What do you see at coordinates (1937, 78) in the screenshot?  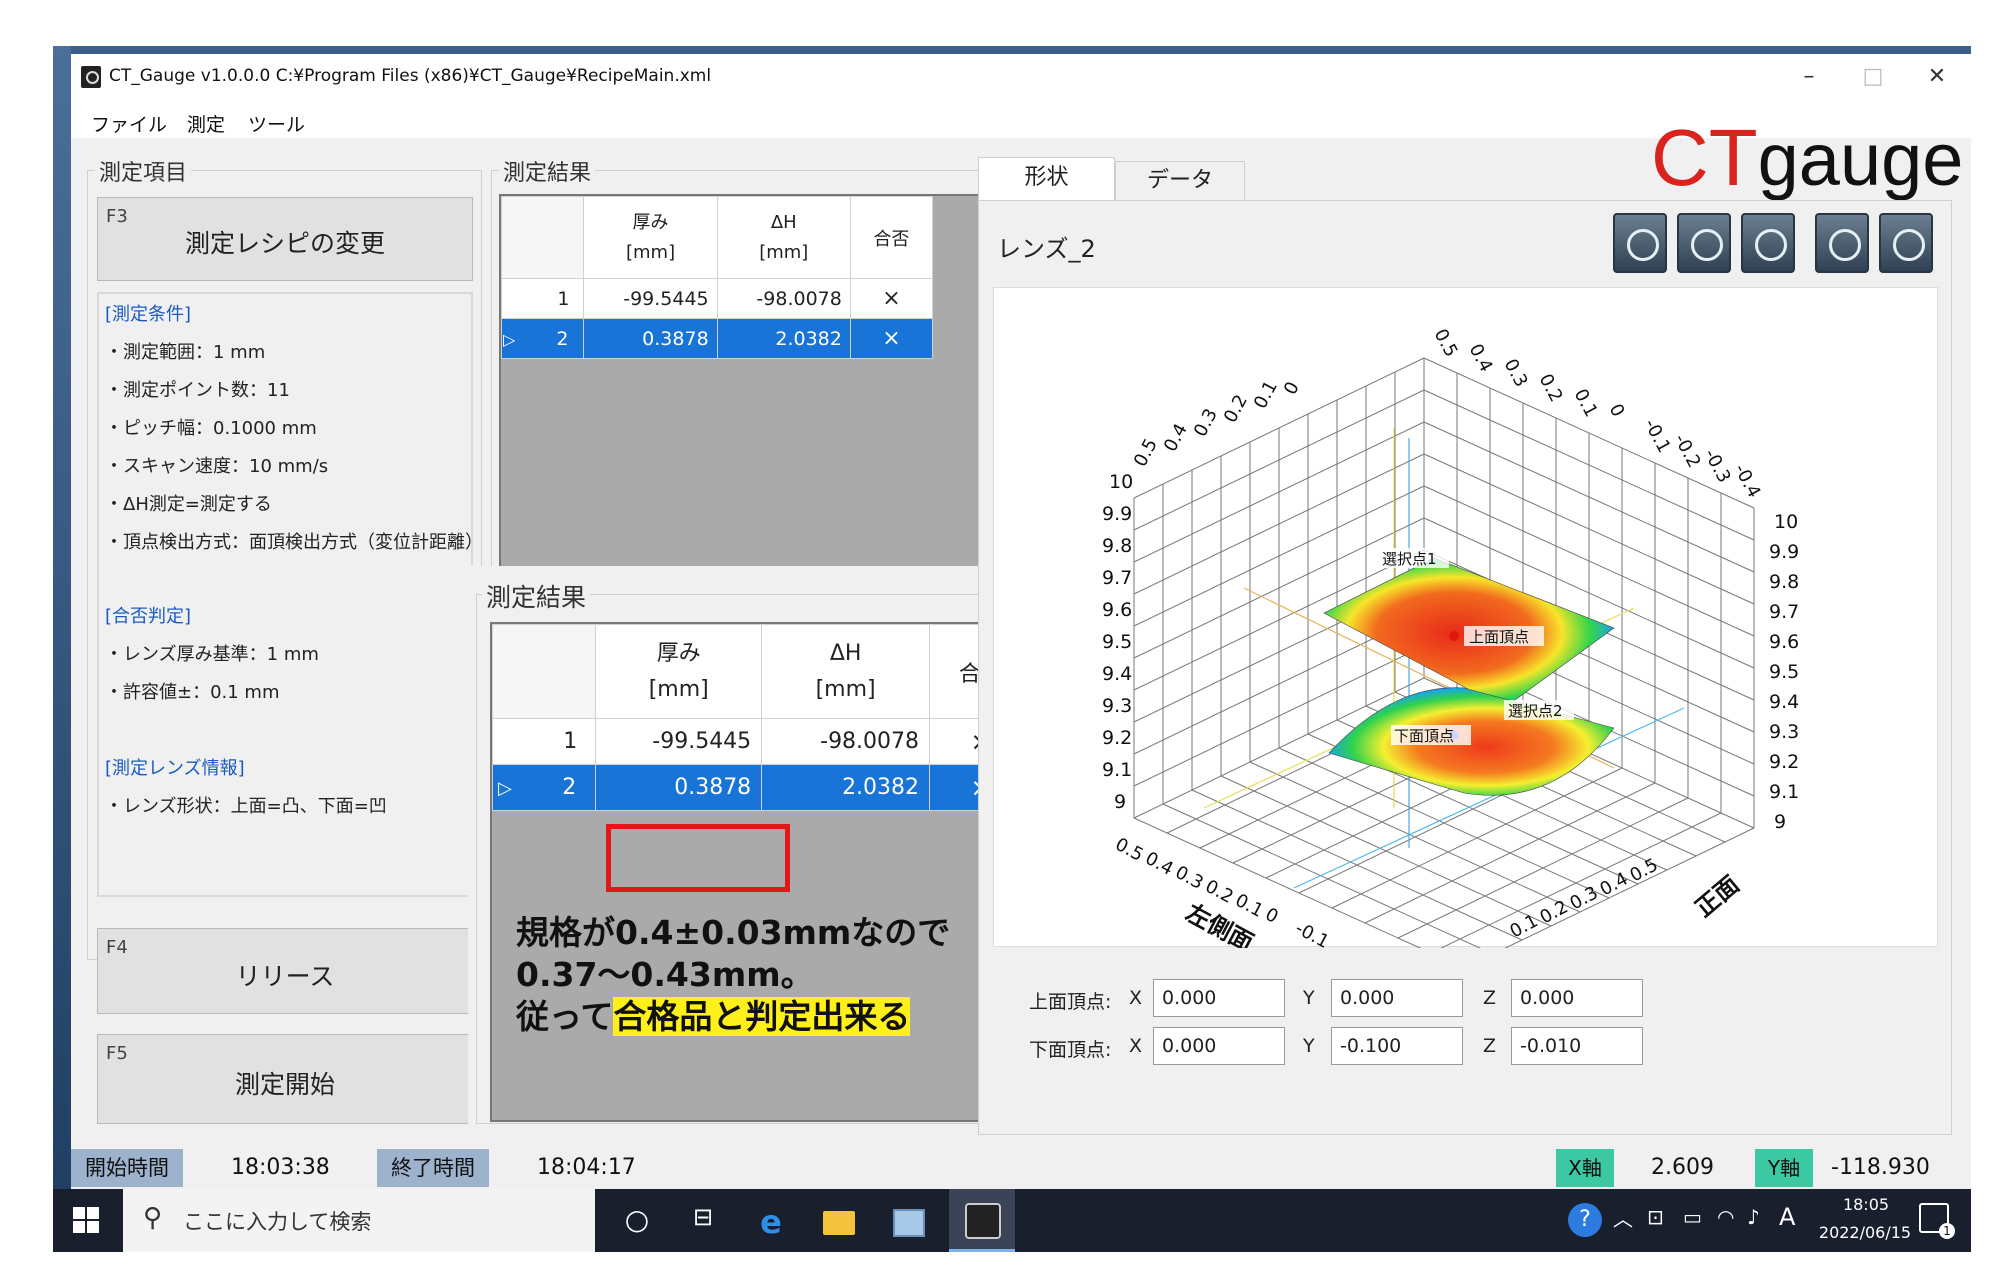 I see `close-button: ✕` at bounding box center [1937, 78].